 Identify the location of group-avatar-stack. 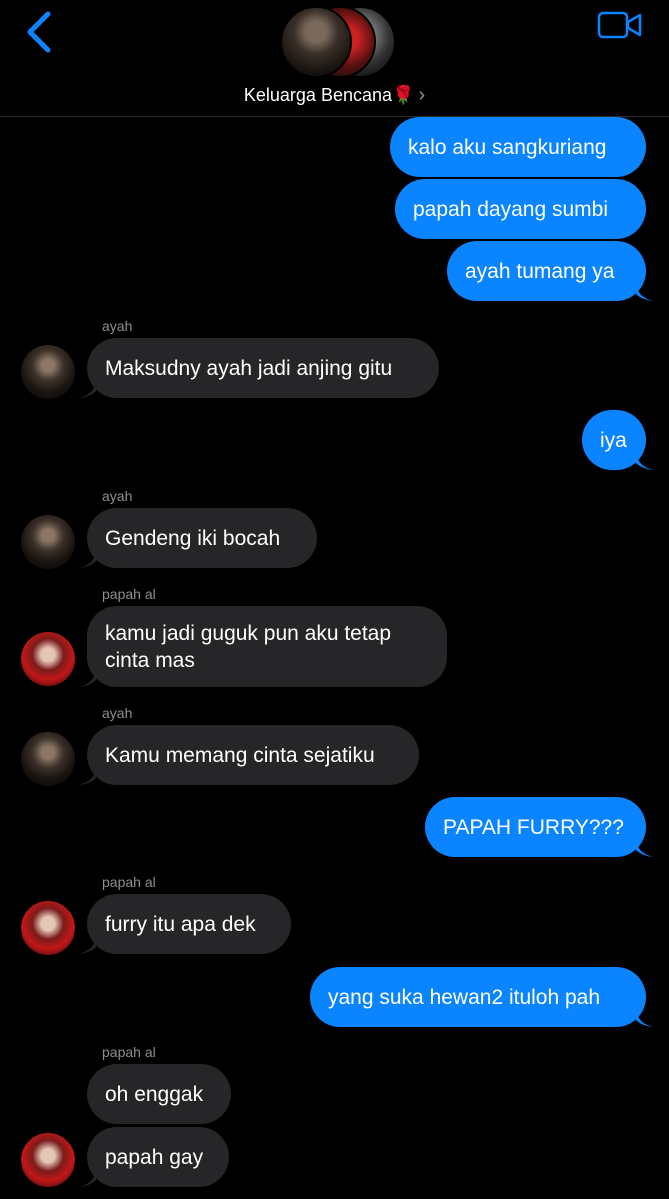
(338, 42).